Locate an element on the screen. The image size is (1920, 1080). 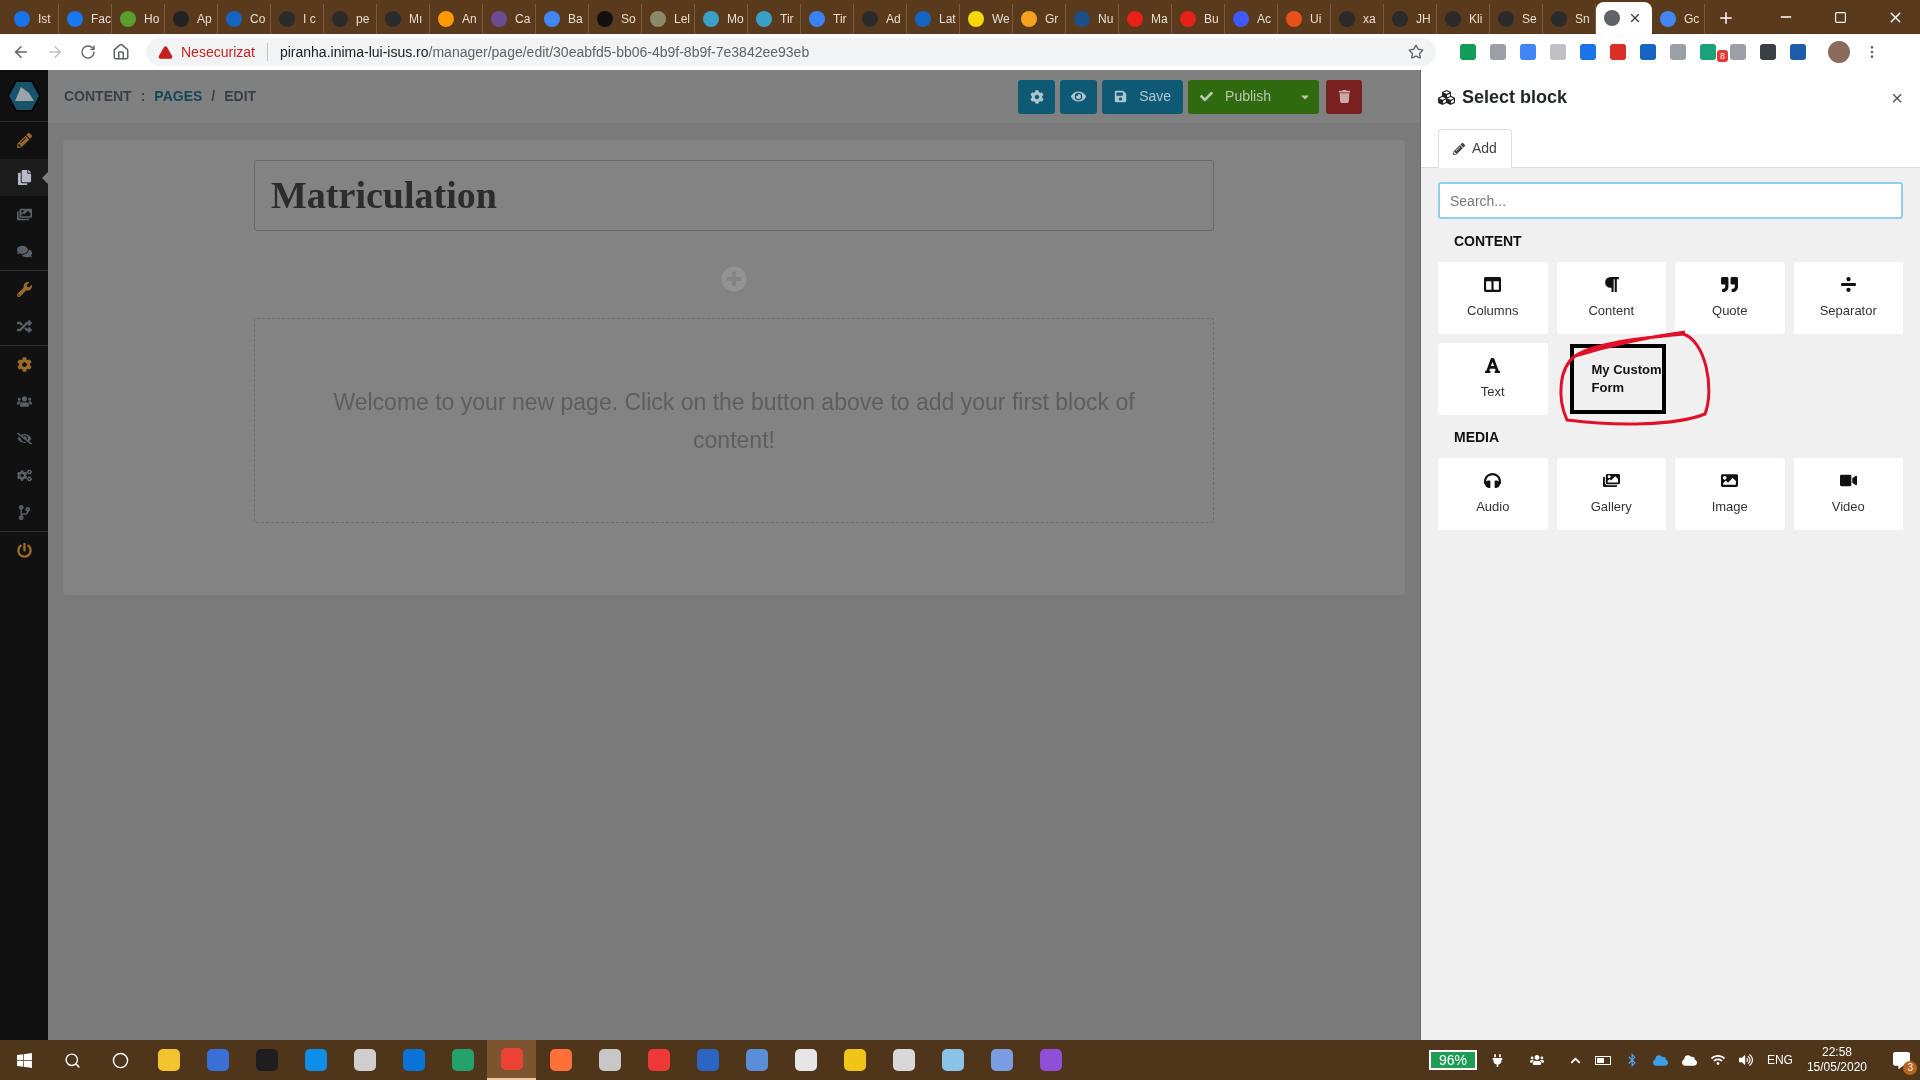
battery-indicator: 96% is located at coordinates (1452, 1060).